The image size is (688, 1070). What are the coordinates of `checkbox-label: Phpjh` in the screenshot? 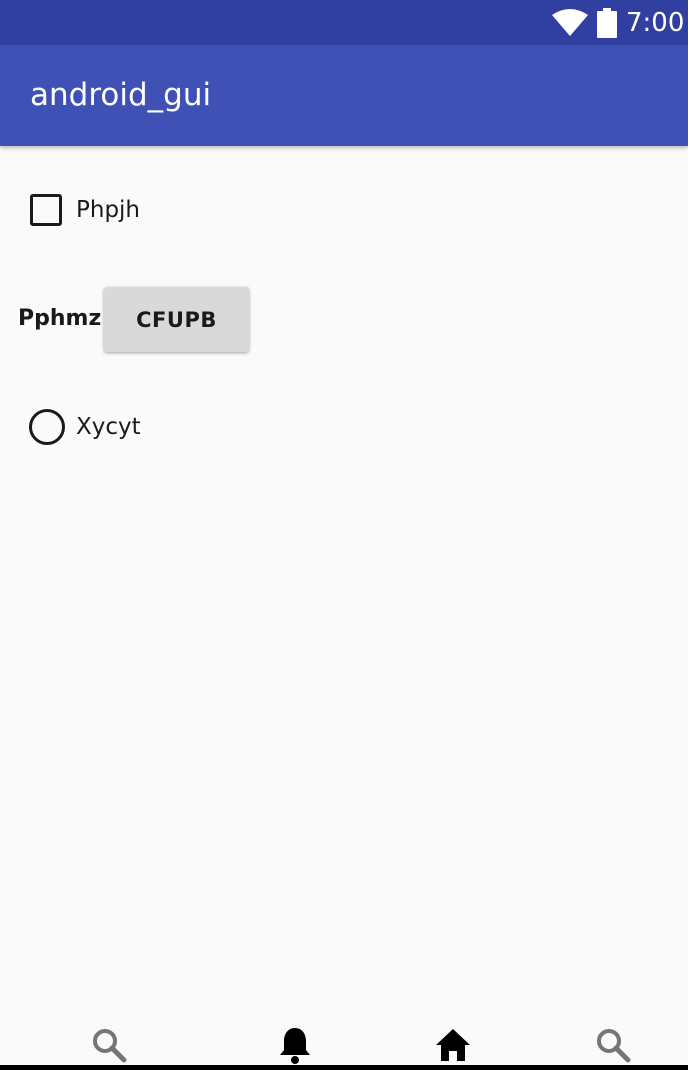 It's located at (108, 210).